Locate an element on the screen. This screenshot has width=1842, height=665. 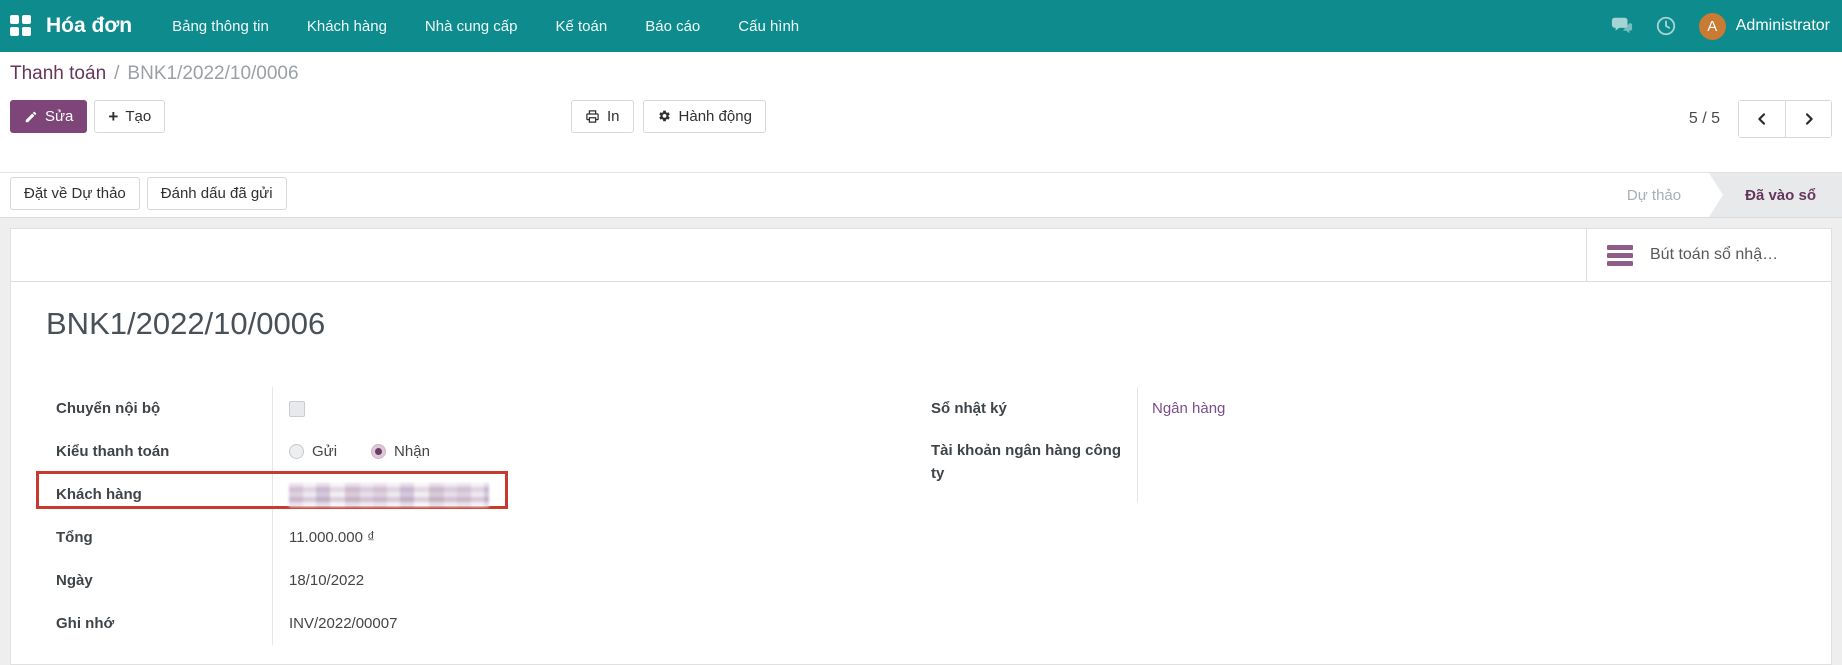
breadcrumb-current: BNK1/2022/10/0006 is located at coordinates (213, 73).